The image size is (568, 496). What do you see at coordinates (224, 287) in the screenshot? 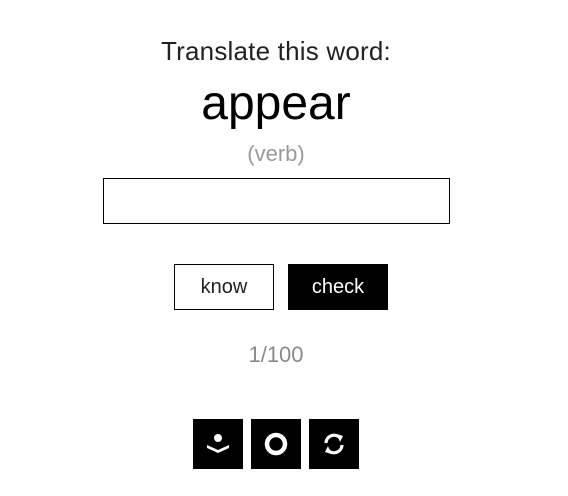
I see `know-button: know` at bounding box center [224, 287].